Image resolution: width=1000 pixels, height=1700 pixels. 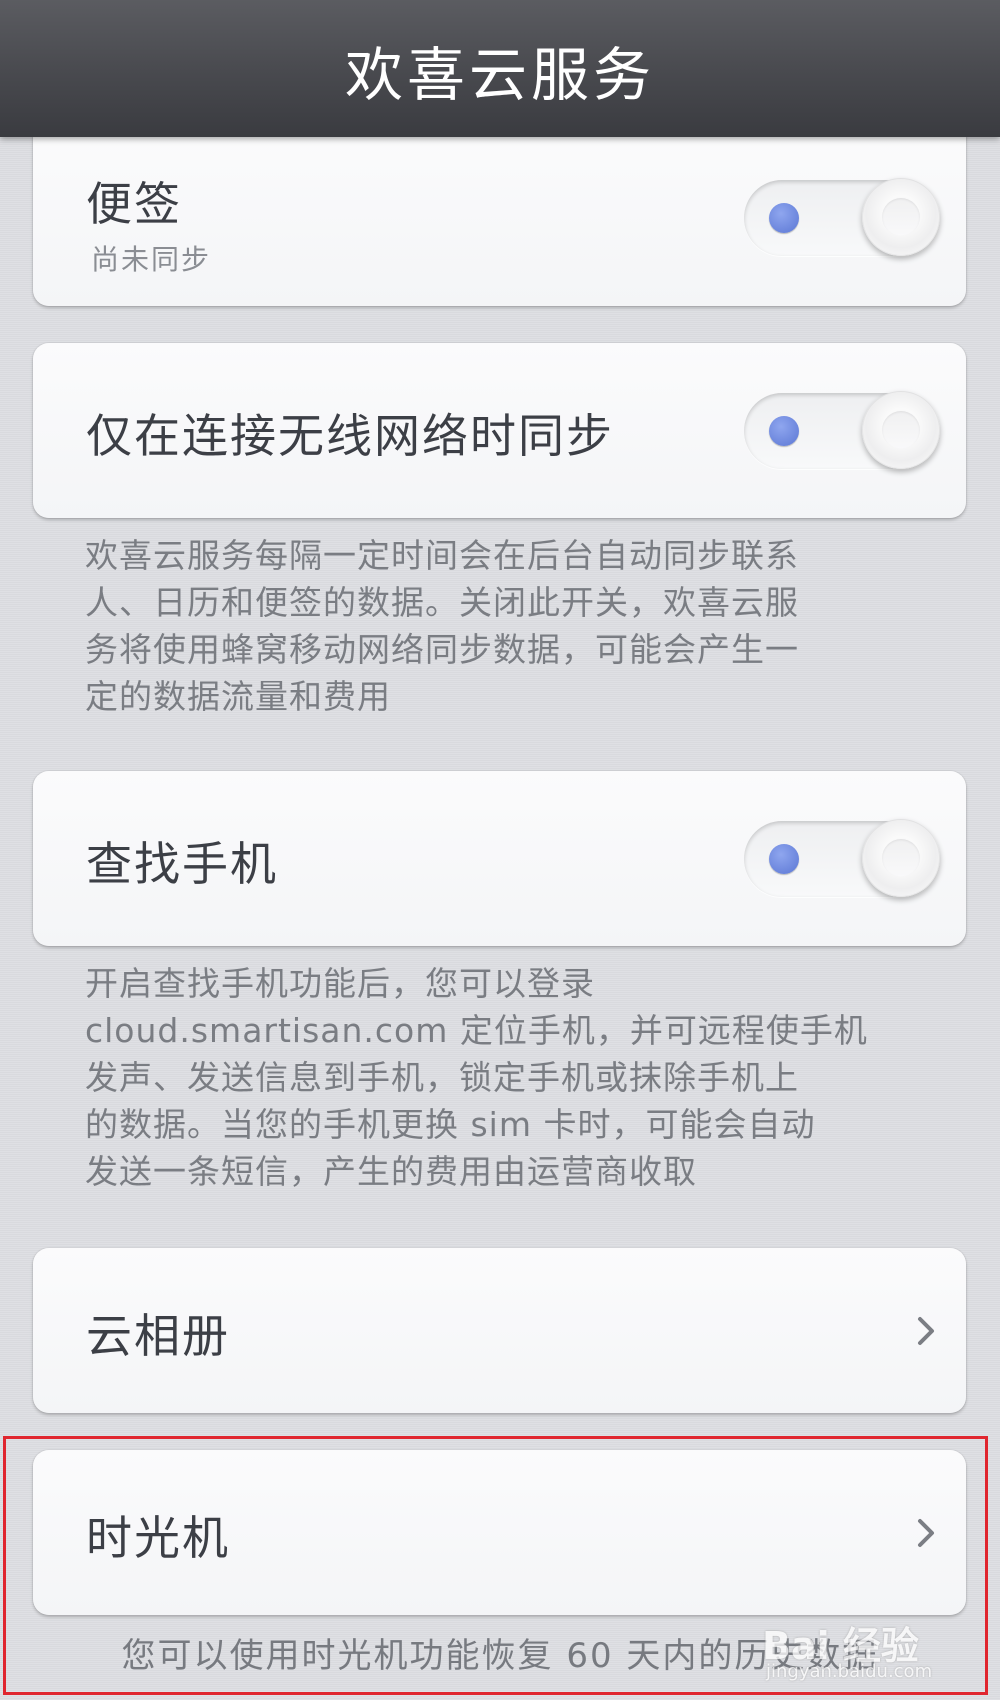 What do you see at coordinates (350, 436) in the screenshot?
I see `wifi-only-sync-label: 仅在连接无线网络时同步` at bounding box center [350, 436].